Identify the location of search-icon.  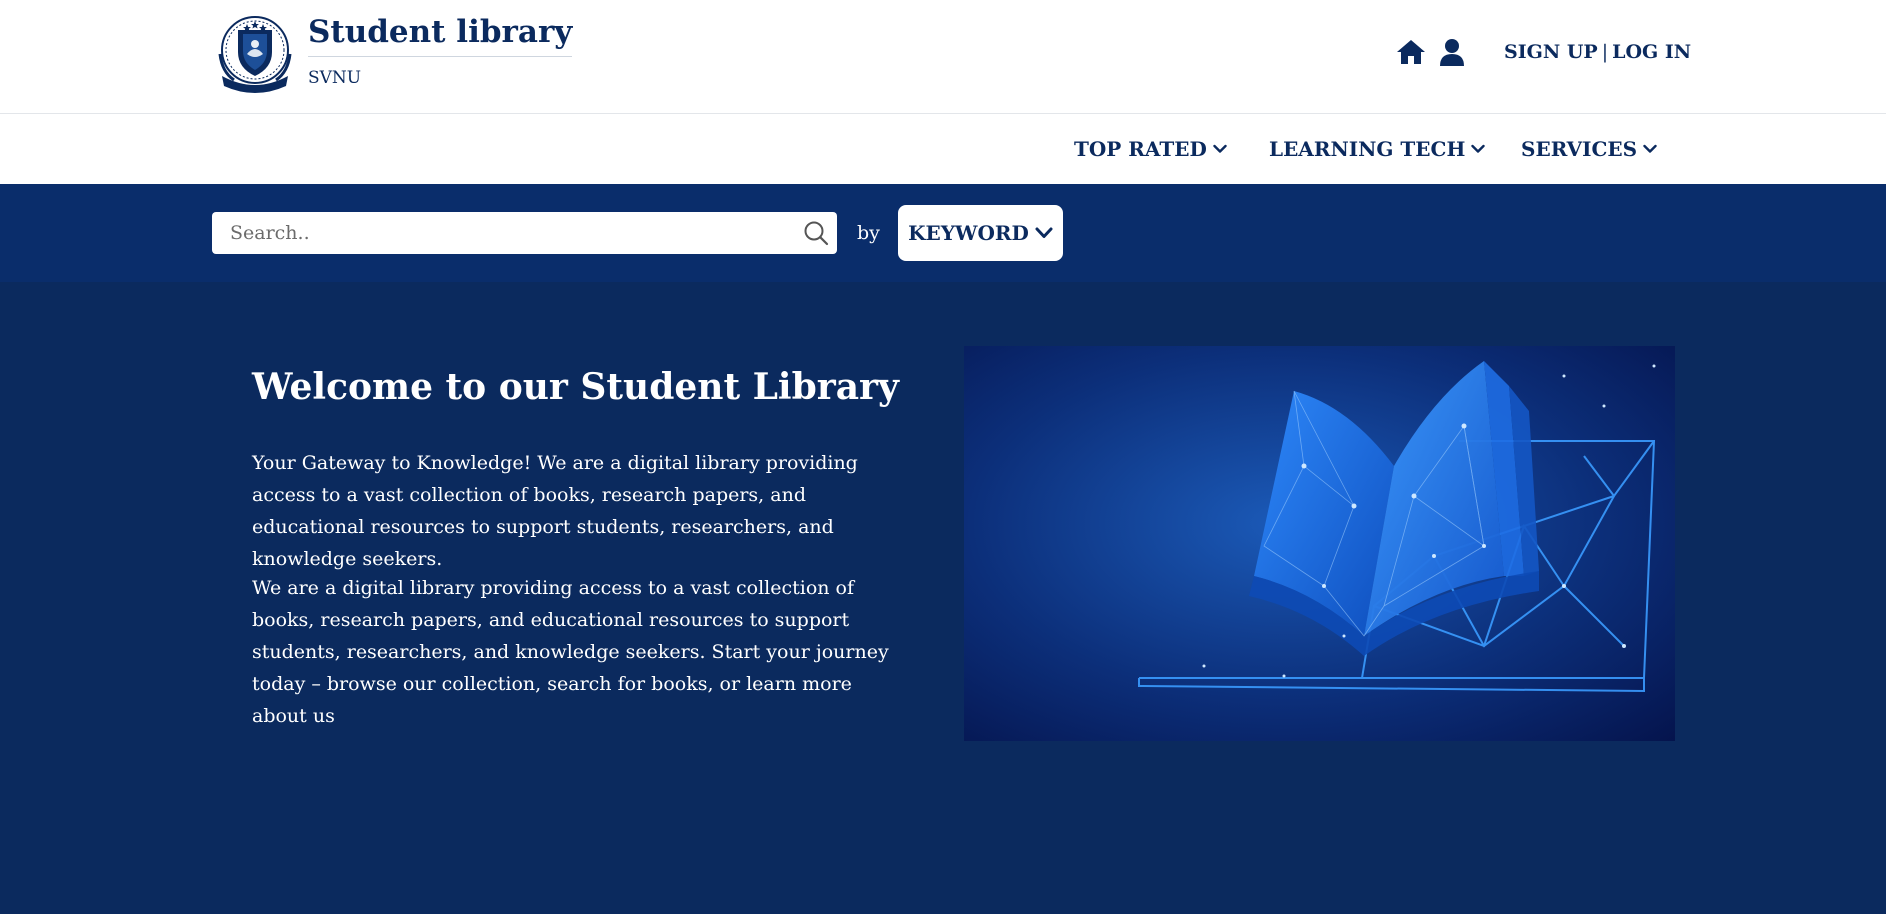
(816, 233).